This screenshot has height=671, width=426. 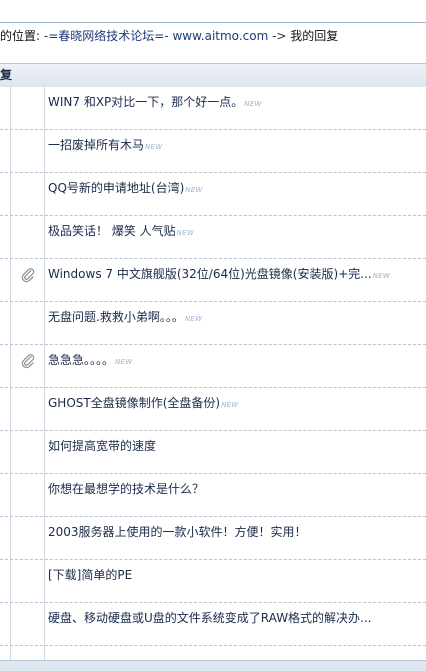 What do you see at coordinates (213, 75) in the screenshot?
I see `table-header: 复` at bounding box center [213, 75].